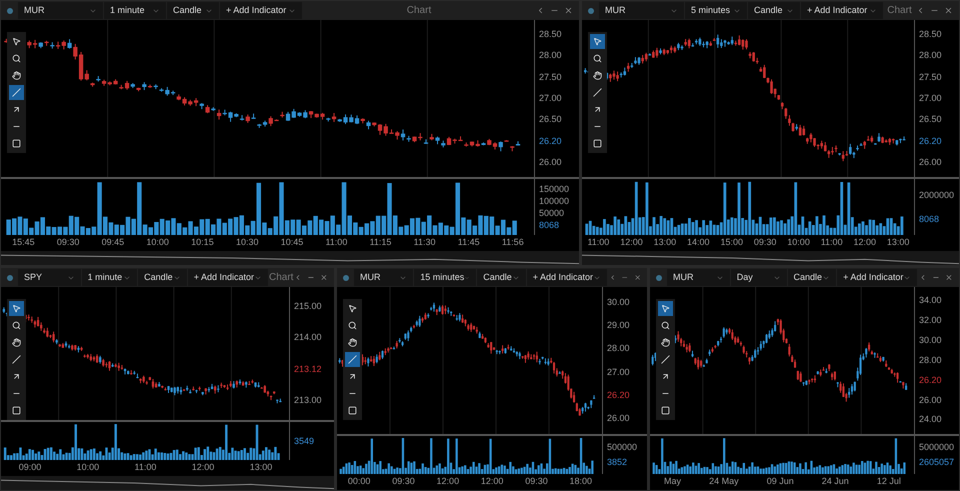 The image size is (960, 491). Describe the element at coordinates (113, 243) in the screenshot. I see `time-axis-label: 09:45` at that location.